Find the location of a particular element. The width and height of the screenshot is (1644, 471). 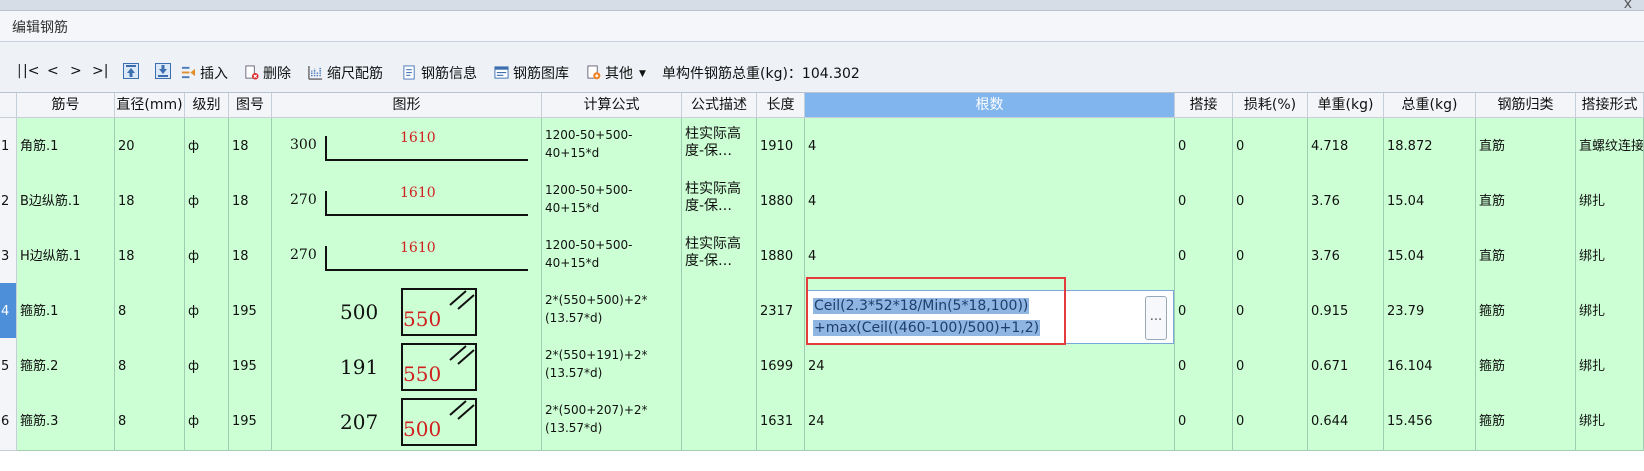

row-number: 4 is located at coordinates (8, 312).